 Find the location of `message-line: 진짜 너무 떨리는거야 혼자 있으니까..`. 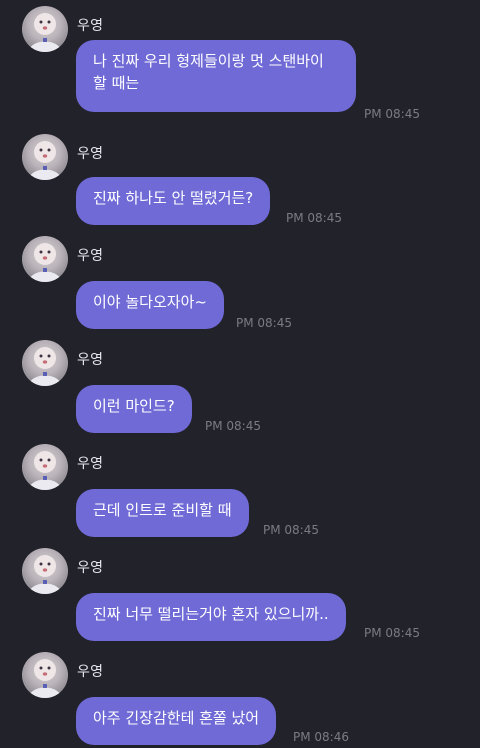

message-line: 진짜 너무 떨리는거야 혼자 있으니까.. is located at coordinates (211, 614).